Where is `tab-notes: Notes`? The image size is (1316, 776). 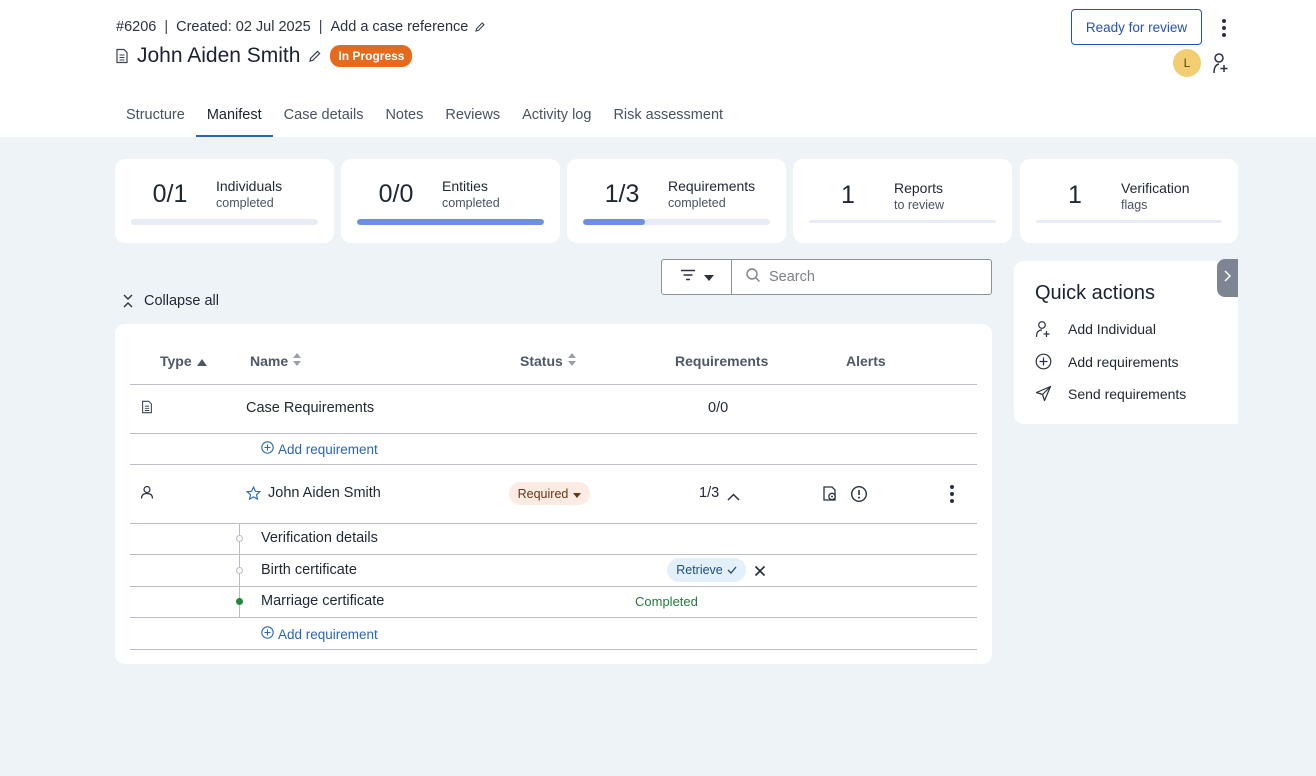
tab-notes: Notes is located at coordinates (404, 116).